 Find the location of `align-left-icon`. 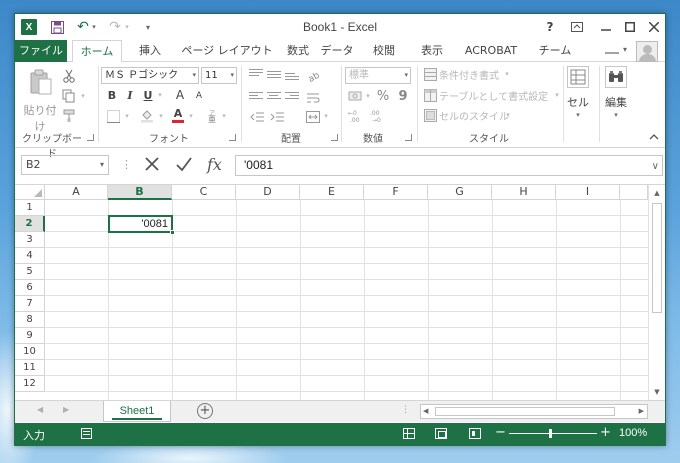

align-left-icon is located at coordinates (256, 98).